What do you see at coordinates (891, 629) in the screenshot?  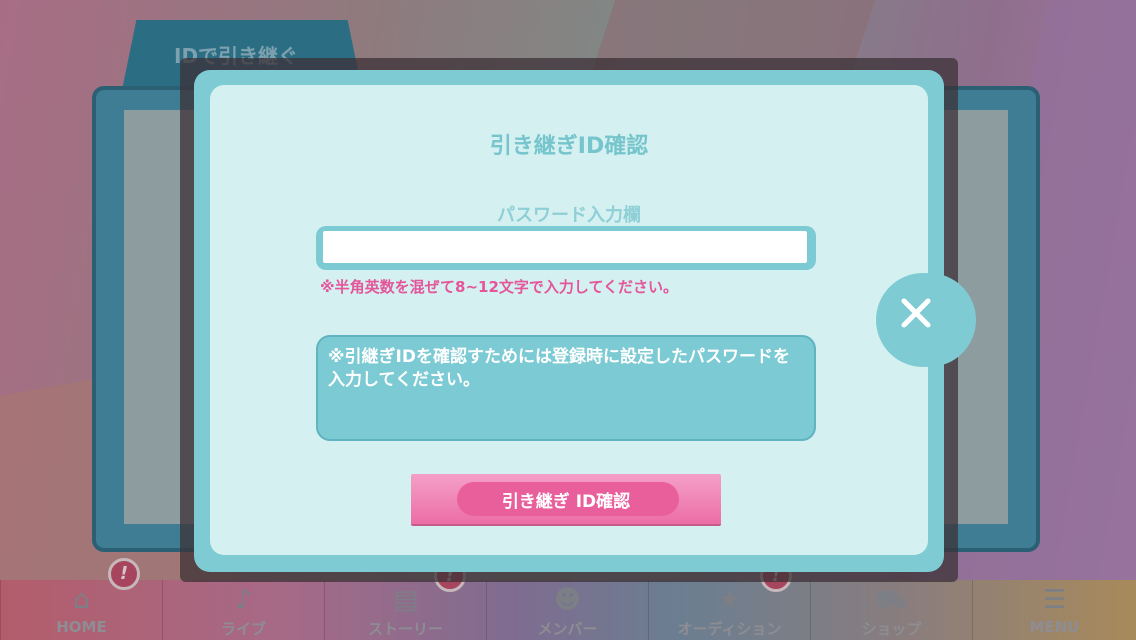 I see `nav-shop-label: ショップ` at bounding box center [891, 629].